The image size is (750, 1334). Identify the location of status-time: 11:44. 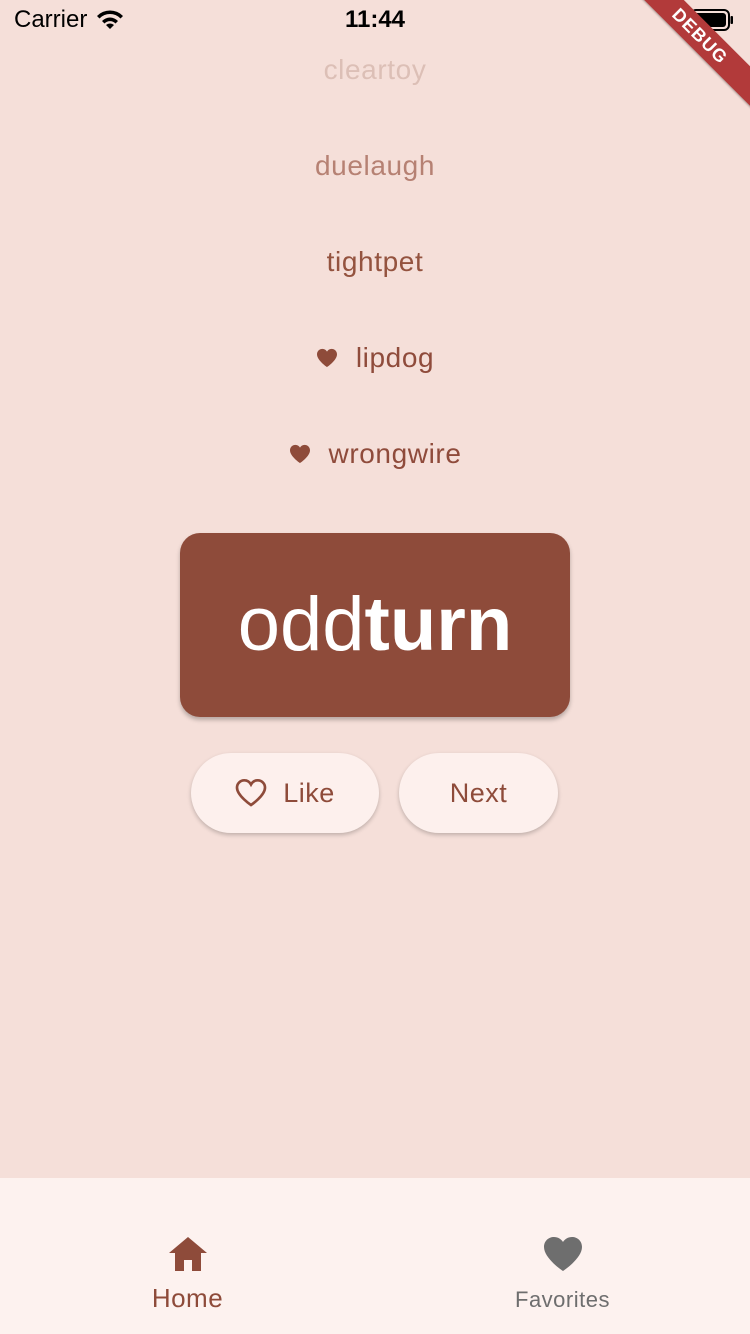
(375, 19).